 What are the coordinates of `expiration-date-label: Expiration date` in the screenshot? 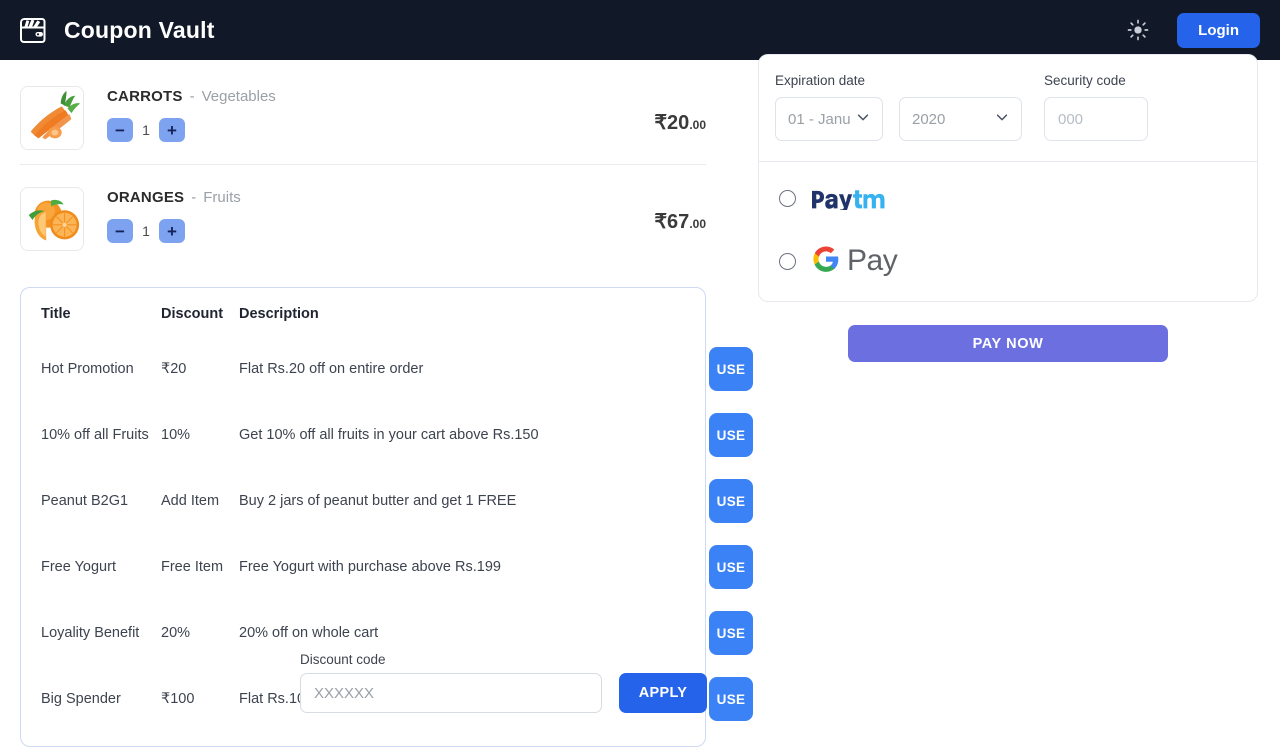 It's located at (820, 80).